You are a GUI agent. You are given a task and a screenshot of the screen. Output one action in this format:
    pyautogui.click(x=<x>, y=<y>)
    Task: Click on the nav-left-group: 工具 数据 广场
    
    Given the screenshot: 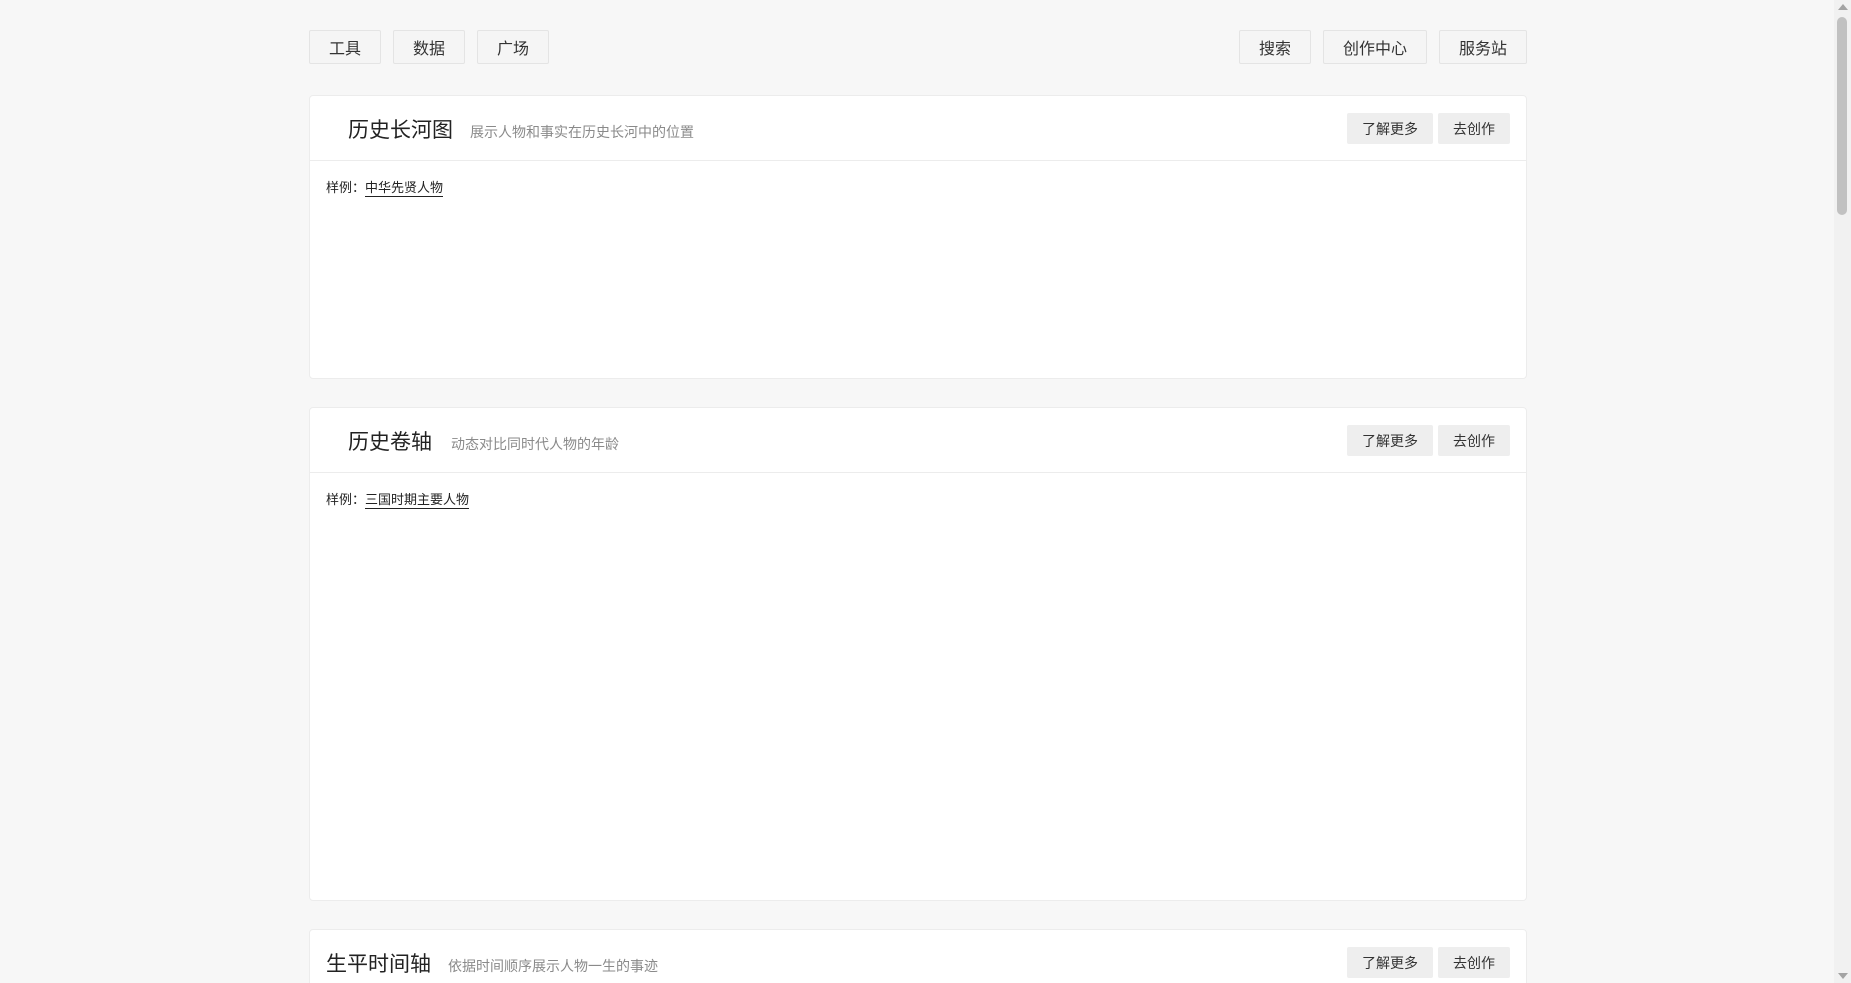 What is the action you would take?
    pyautogui.click(x=429, y=47)
    